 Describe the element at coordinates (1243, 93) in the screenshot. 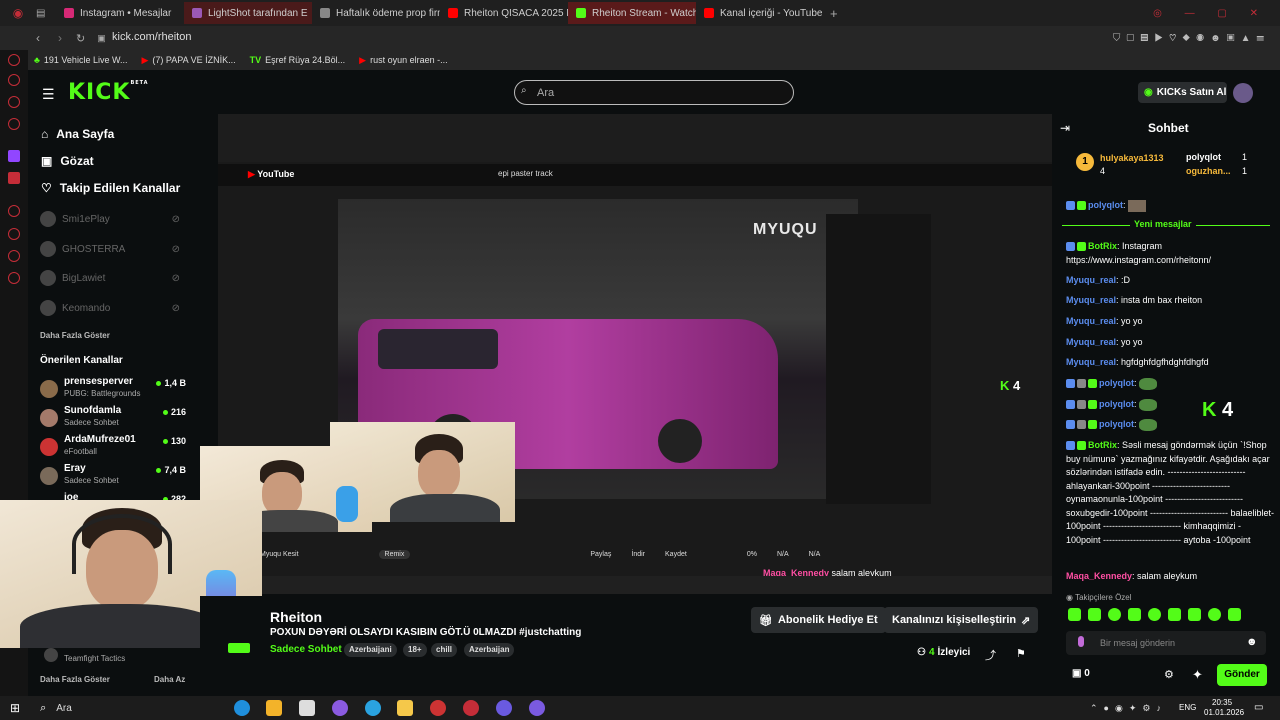

I see `user-avatar` at that location.